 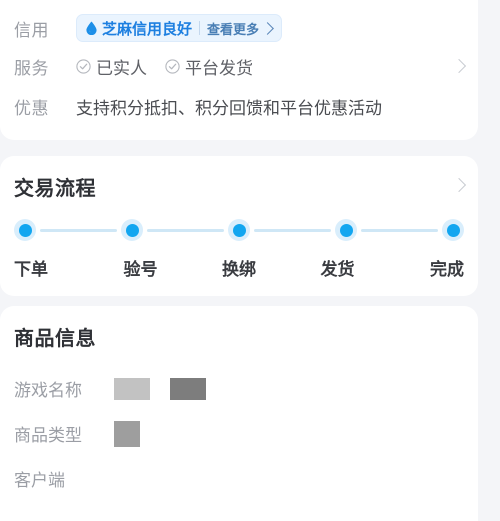 I want to click on product-row-game-name-label: 游戏名称, so click(x=48, y=390).